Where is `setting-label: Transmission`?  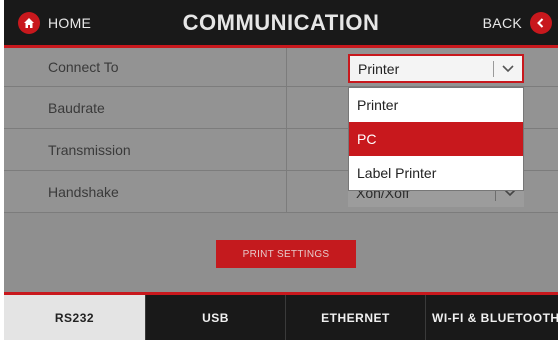
setting-label: Transmission is located at coordinates (89, 149).